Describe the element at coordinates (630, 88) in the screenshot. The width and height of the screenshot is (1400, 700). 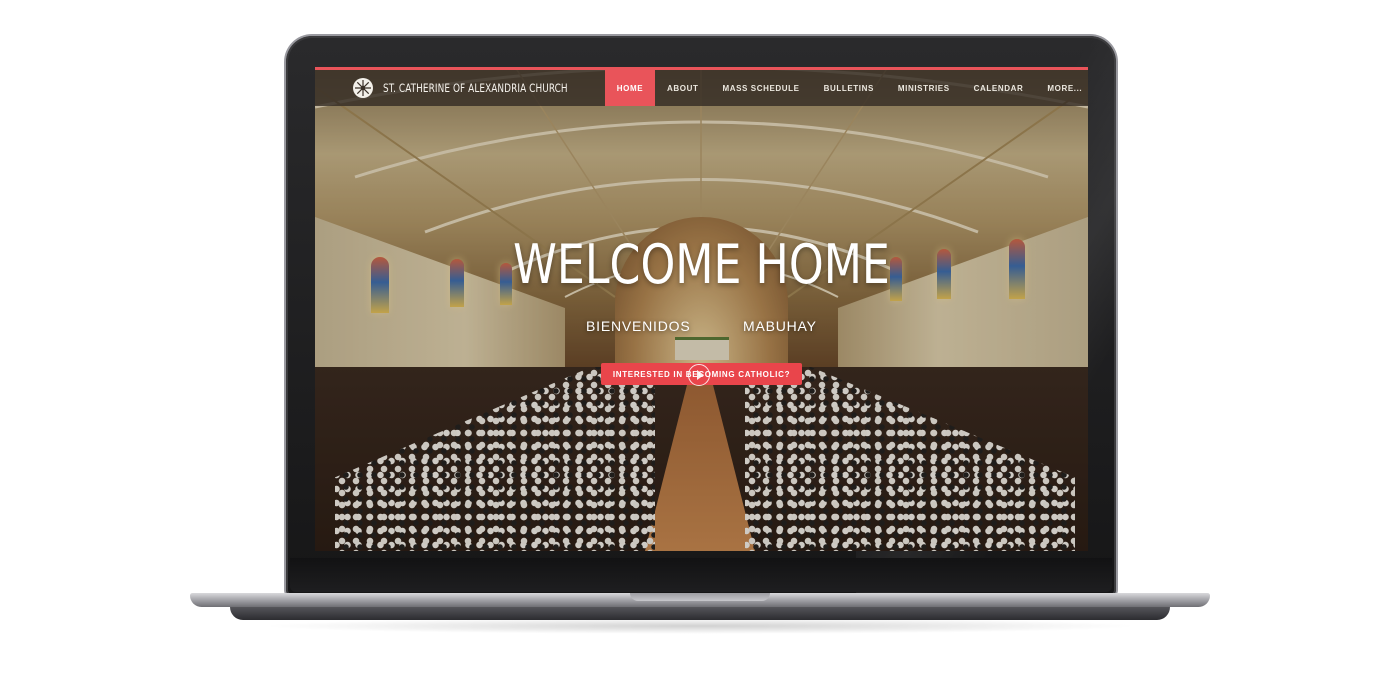
I see `nav-home: HOME` at that location.